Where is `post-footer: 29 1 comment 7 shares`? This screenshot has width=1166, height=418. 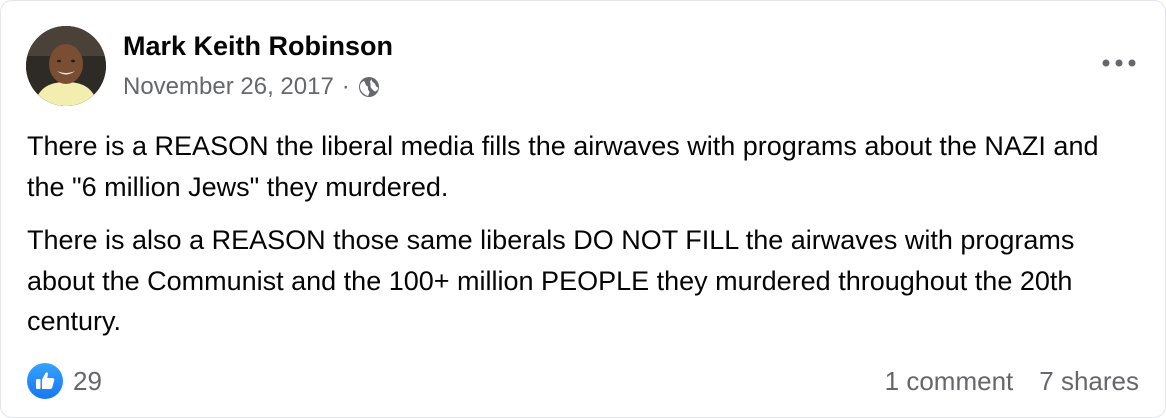
post-footer: 29 1 comment 7 shares is located at coordinates (583, 381).